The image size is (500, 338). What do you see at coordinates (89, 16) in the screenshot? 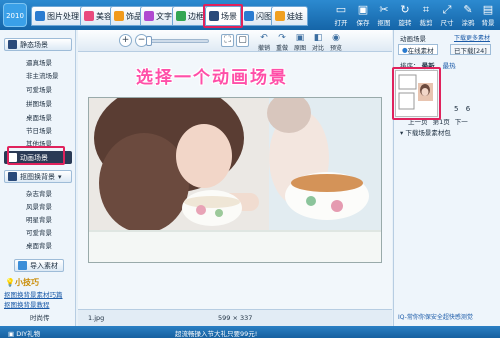
I see `face-icon` at bounding box center [89, 16].